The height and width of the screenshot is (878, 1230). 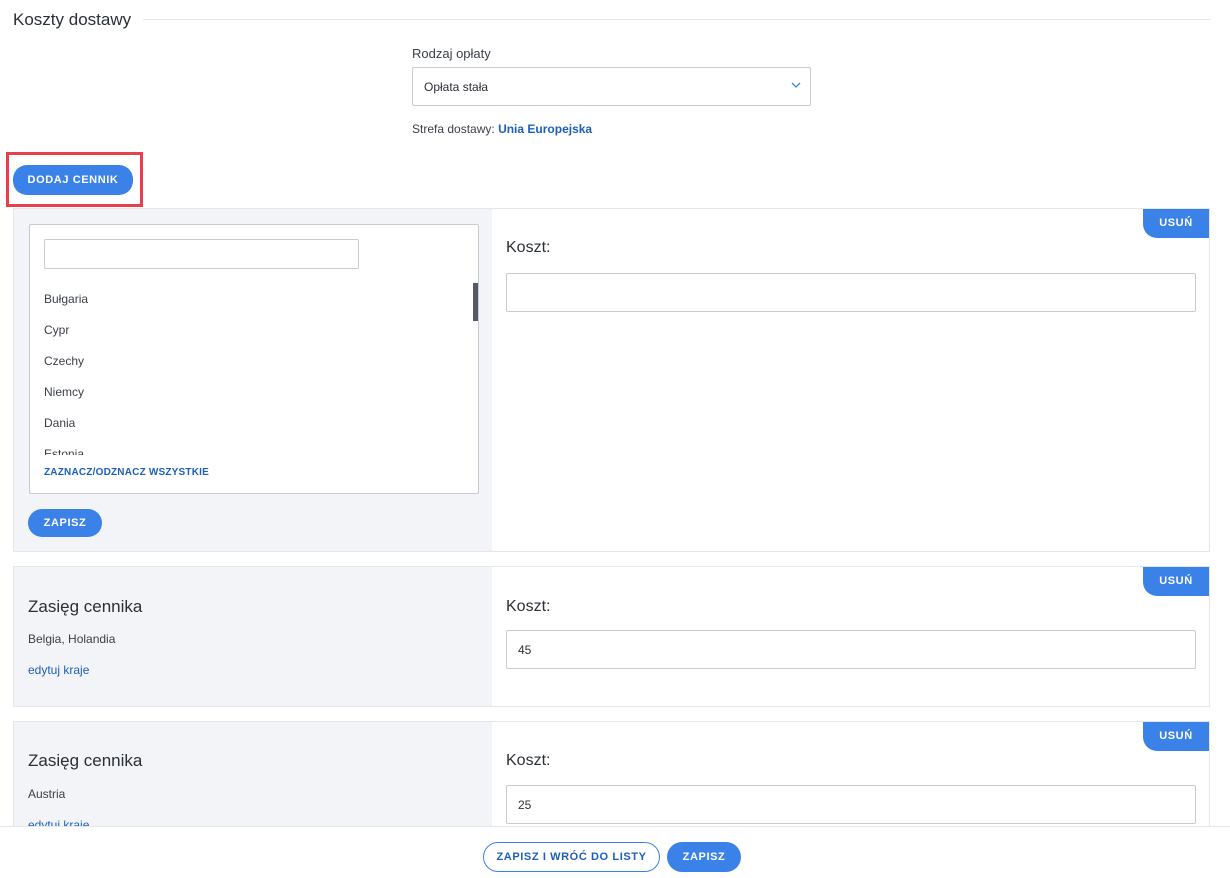 What do you see at coordinates (254, 300) in the screenshot?
I see `country-item: Bułgaria` at bounding box center [254, 300].